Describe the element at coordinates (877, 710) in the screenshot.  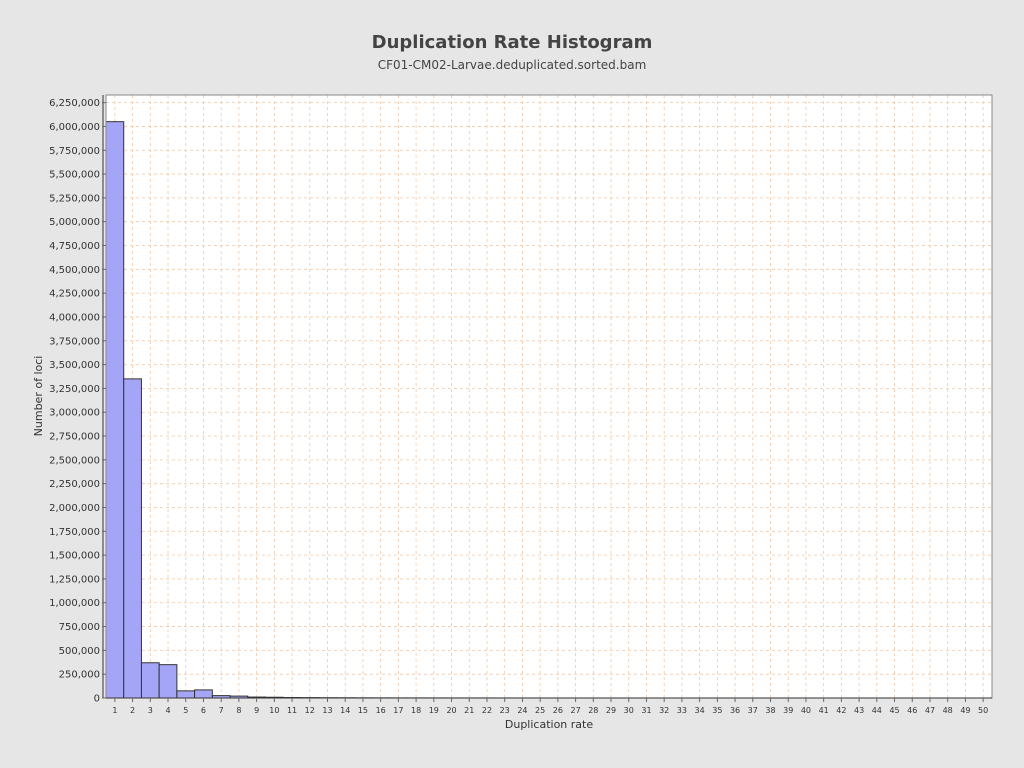
I see `x-tick-label: 44` at that location.